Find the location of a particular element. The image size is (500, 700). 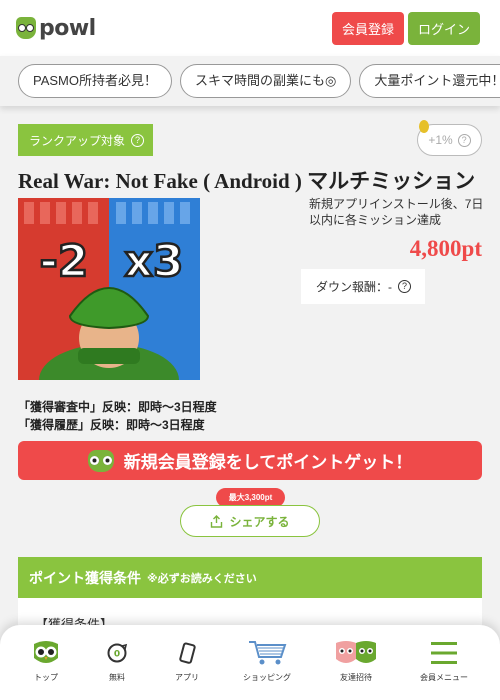

nav-member-menu: 会員メニュー is located at coordinates (444, 660).